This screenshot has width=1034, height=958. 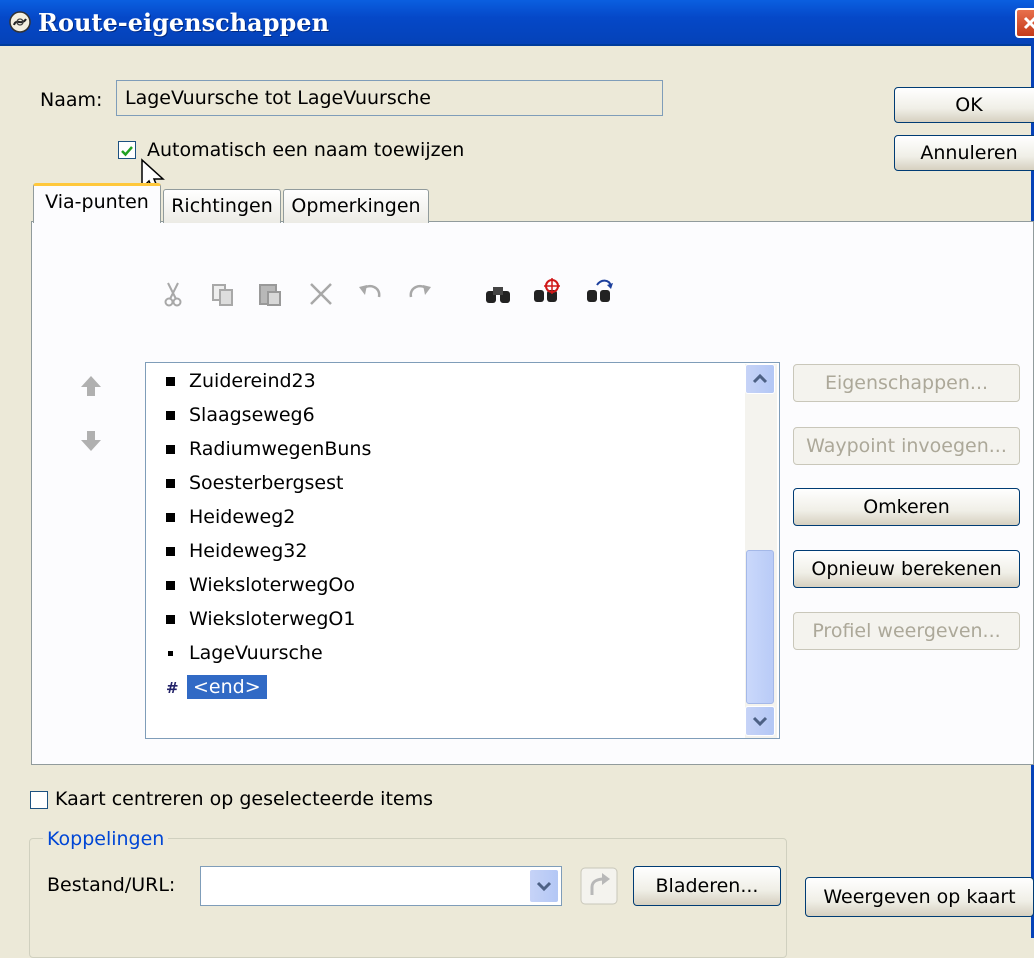 I want to click on waypoint-label-selected: <end>, so click(x=227, y=687).